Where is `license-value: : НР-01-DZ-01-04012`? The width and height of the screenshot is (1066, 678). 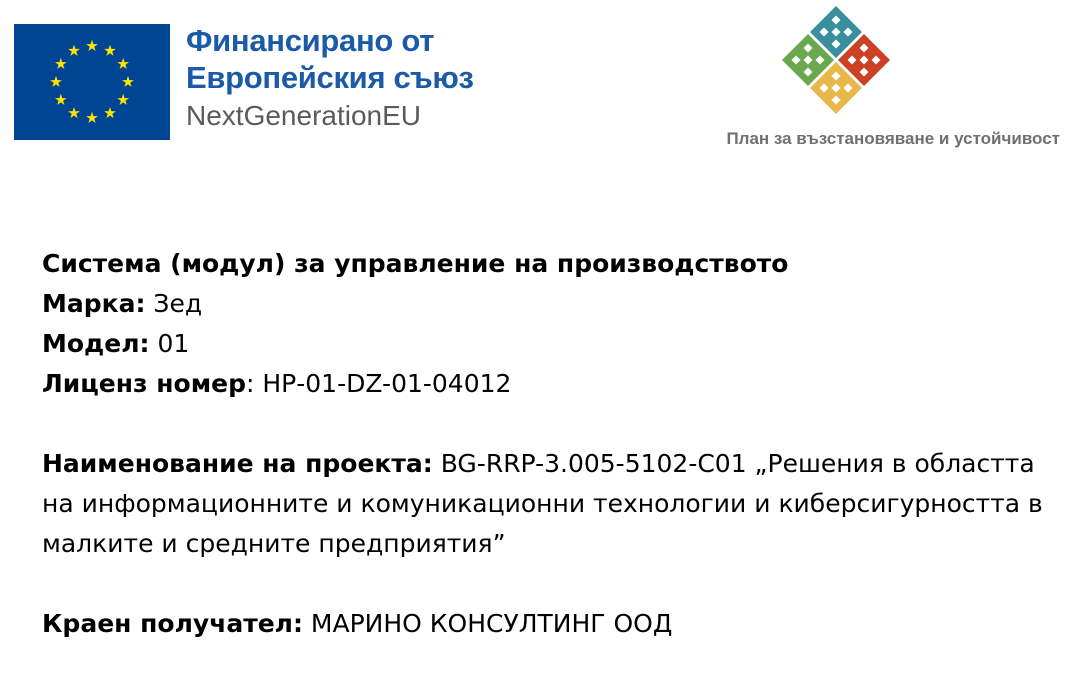 license-value: : НР-01-DZ-01-04012 is located at coordinates (379, 383).